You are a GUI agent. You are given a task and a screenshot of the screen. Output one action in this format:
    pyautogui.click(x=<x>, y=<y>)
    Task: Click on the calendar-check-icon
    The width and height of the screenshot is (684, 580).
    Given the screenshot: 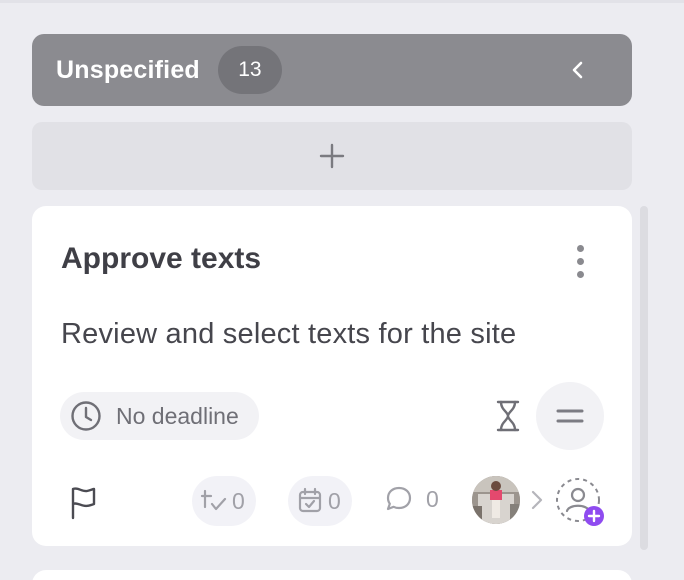 What is the action you would take?
    pyautogui.click(x=310, y=500)
    